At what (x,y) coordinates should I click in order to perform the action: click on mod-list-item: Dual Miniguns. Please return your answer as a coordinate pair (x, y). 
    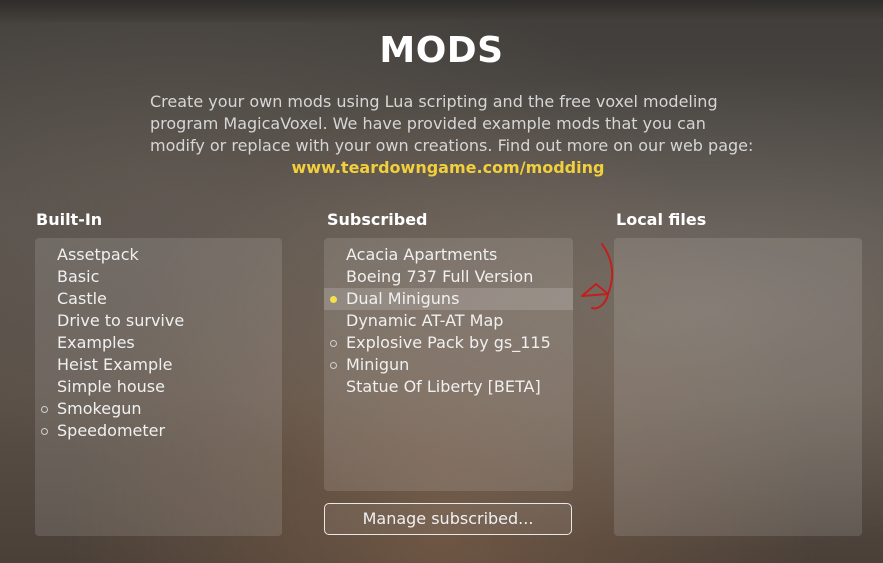
    Looking at the image, I should click on (448, 299).